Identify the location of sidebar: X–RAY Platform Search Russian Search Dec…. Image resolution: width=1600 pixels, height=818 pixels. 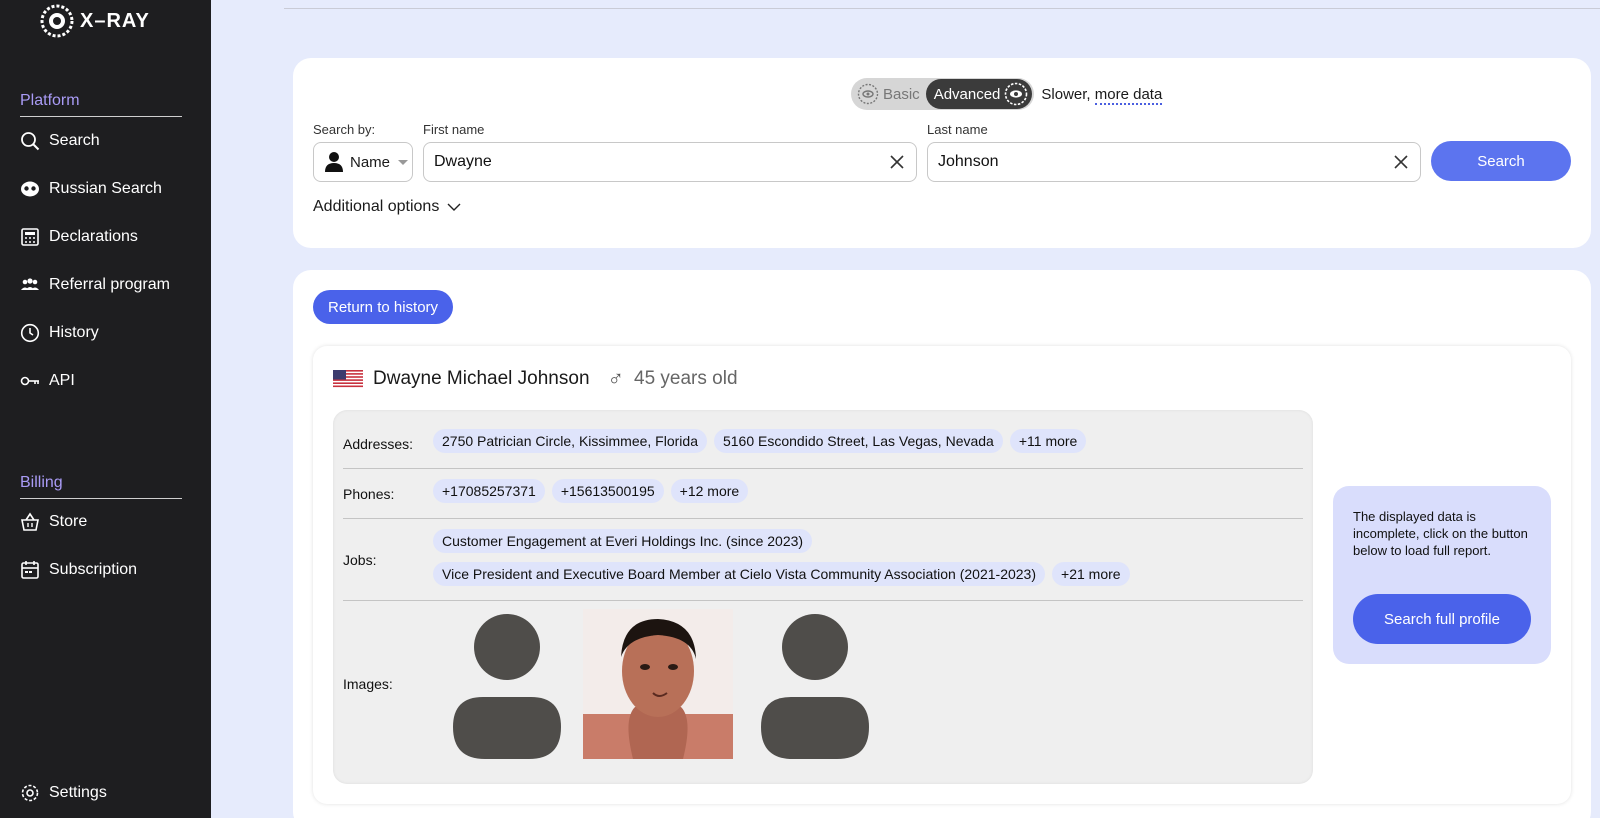
(105, 409).